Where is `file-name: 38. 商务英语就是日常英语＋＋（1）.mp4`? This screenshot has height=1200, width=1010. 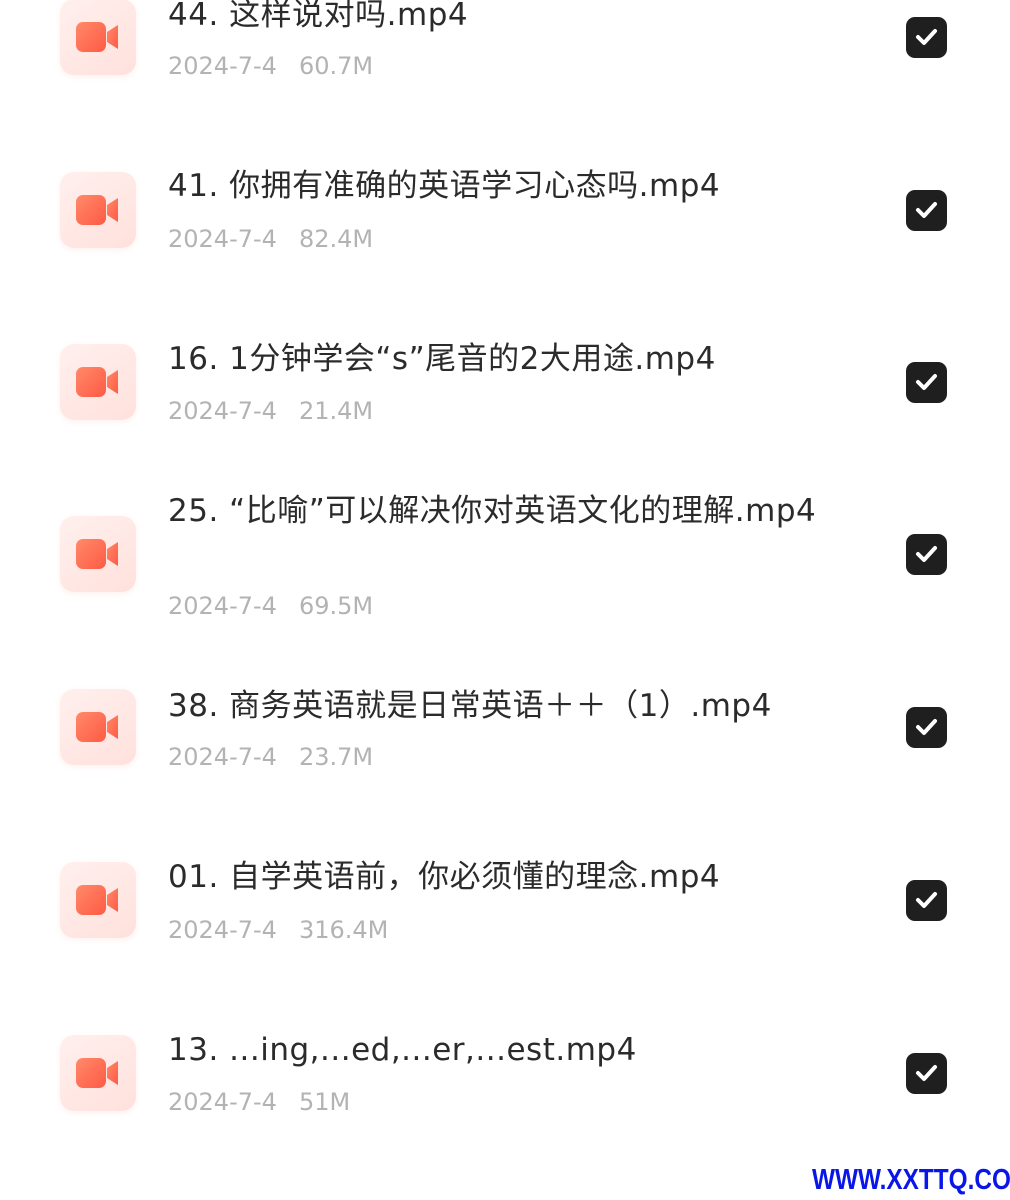 file-name: 38. 商务英语就是日常英语＋＋（1）.mp4 is located at coordinates (470, 706).